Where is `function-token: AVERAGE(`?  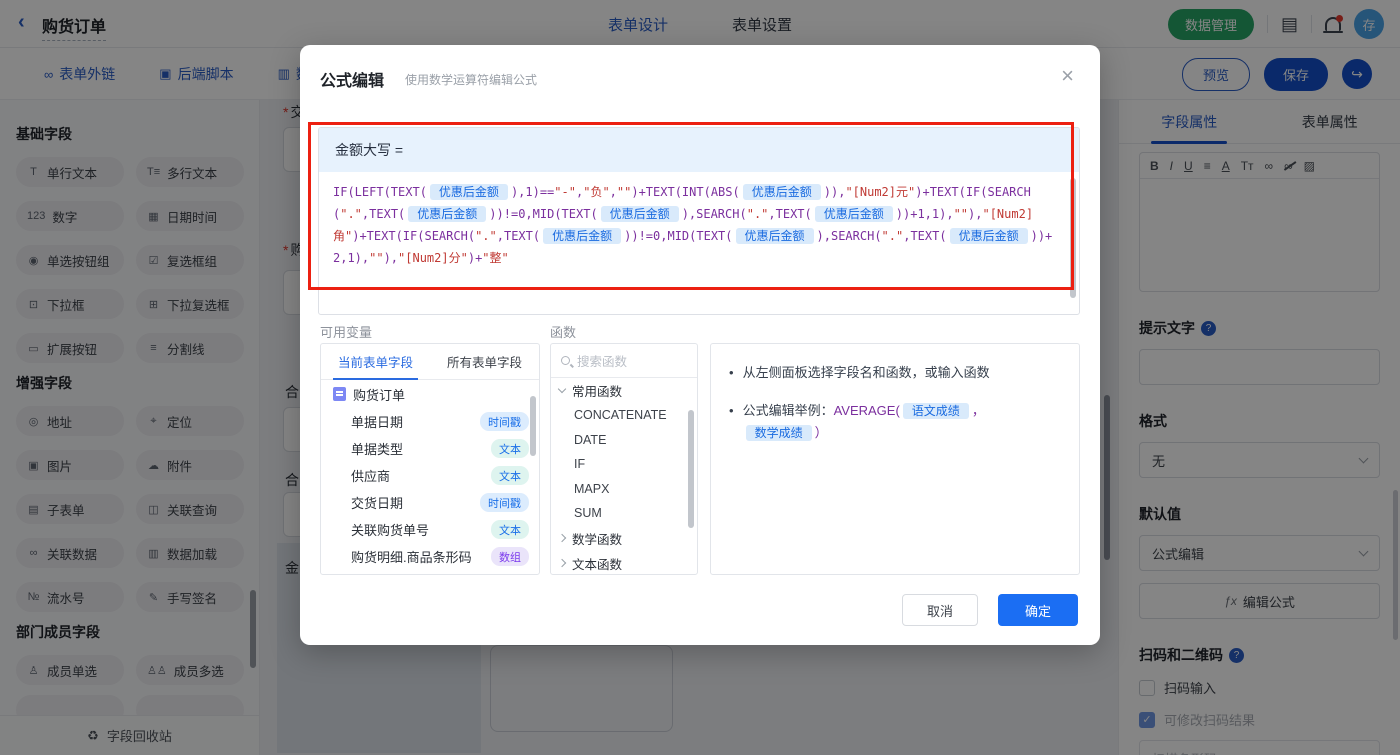 function-token: AVERAGE( is located at coordinates (866, 410).